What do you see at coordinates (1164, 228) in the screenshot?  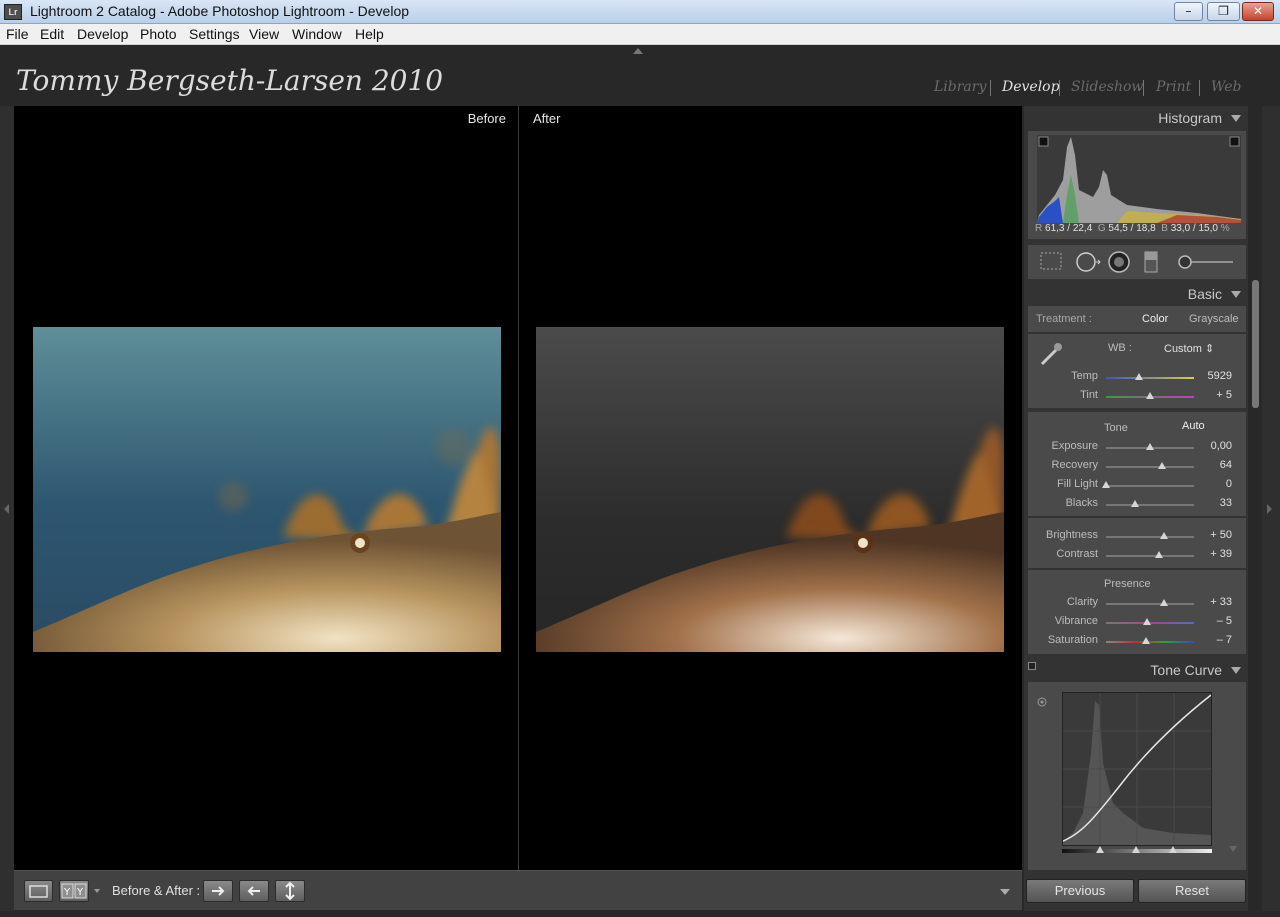 I see `readout-b-label: B` at bounding box center [1164, 228].